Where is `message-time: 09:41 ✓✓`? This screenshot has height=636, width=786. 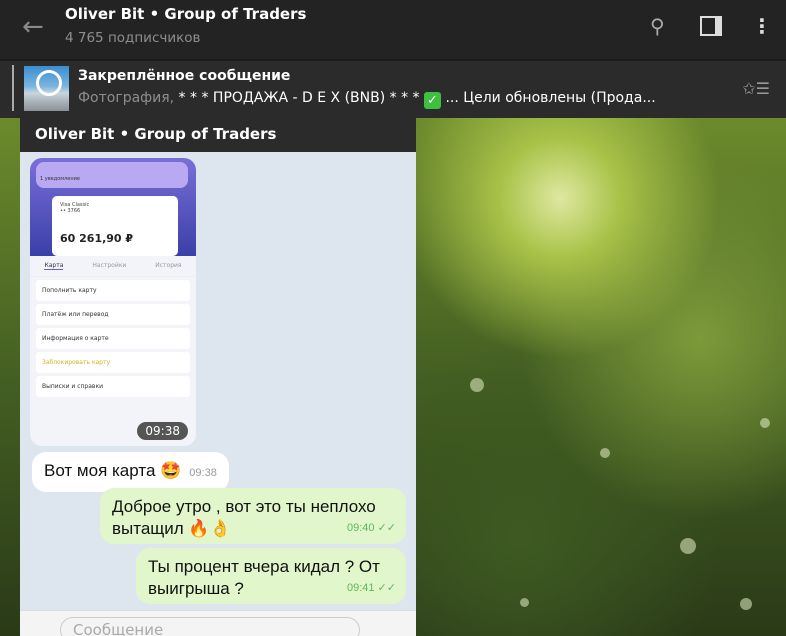
message-time: 09:41 ✓✓ is located at coordinates (371, 588).